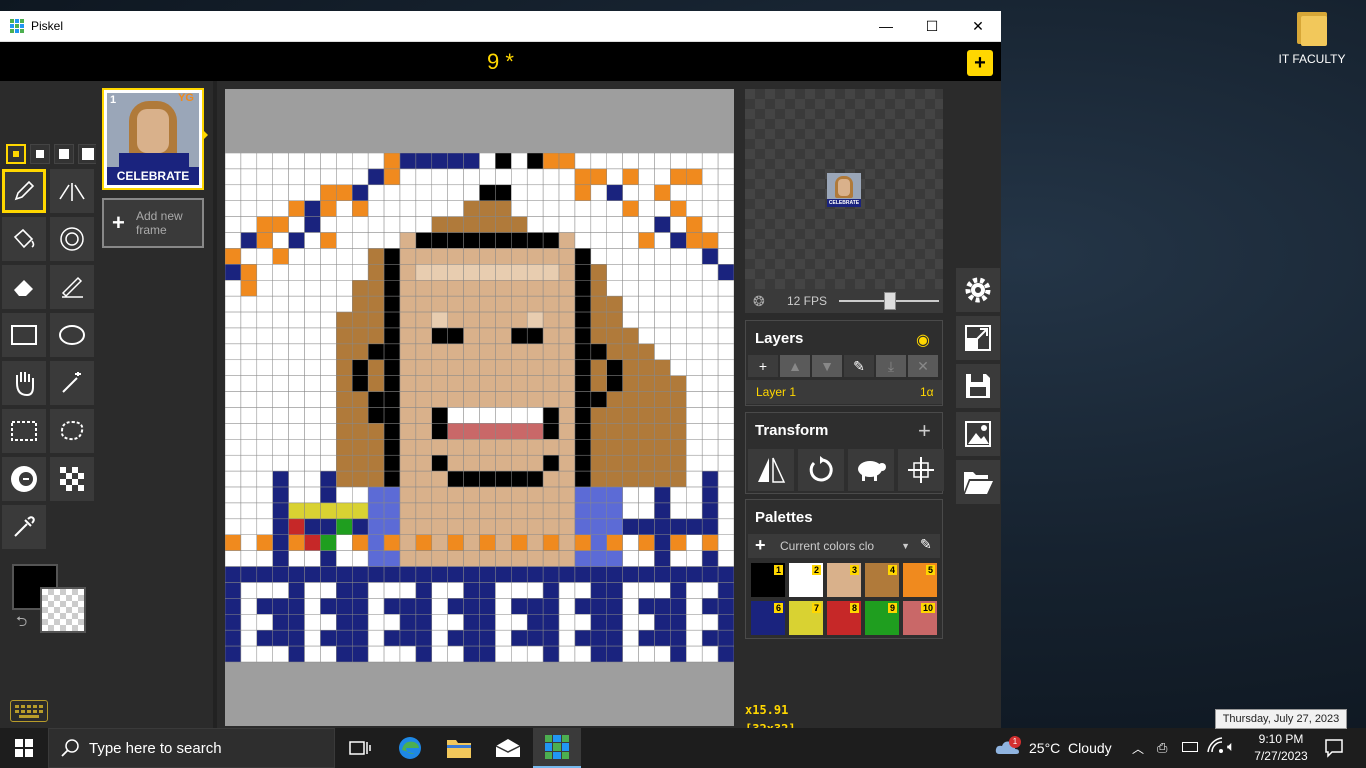 The image size is (1366, 768). I want to click on expand-transform-icon: +, so click(924, 431).